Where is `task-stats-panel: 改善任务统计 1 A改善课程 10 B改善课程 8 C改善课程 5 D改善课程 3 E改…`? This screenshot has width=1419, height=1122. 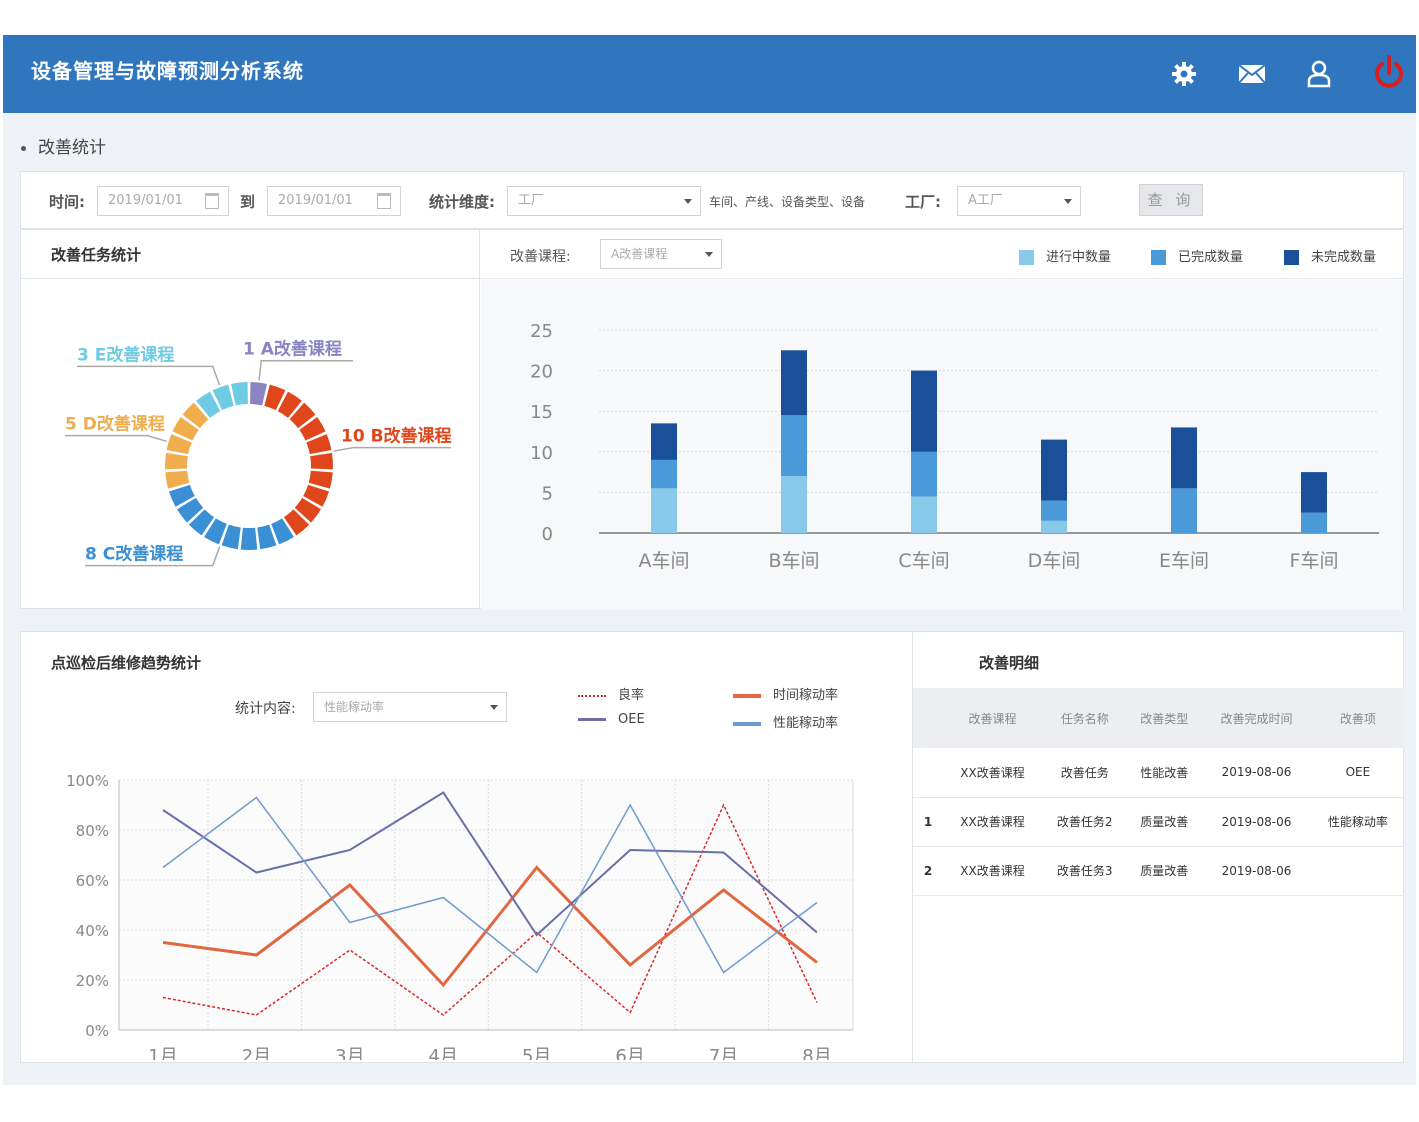 task-stats-panel: 改善任务统计 1 A改善课程 10 B改善课程 8 C改善课程 5 D改善课程 3 E改… is located at coordinates (250, 419).